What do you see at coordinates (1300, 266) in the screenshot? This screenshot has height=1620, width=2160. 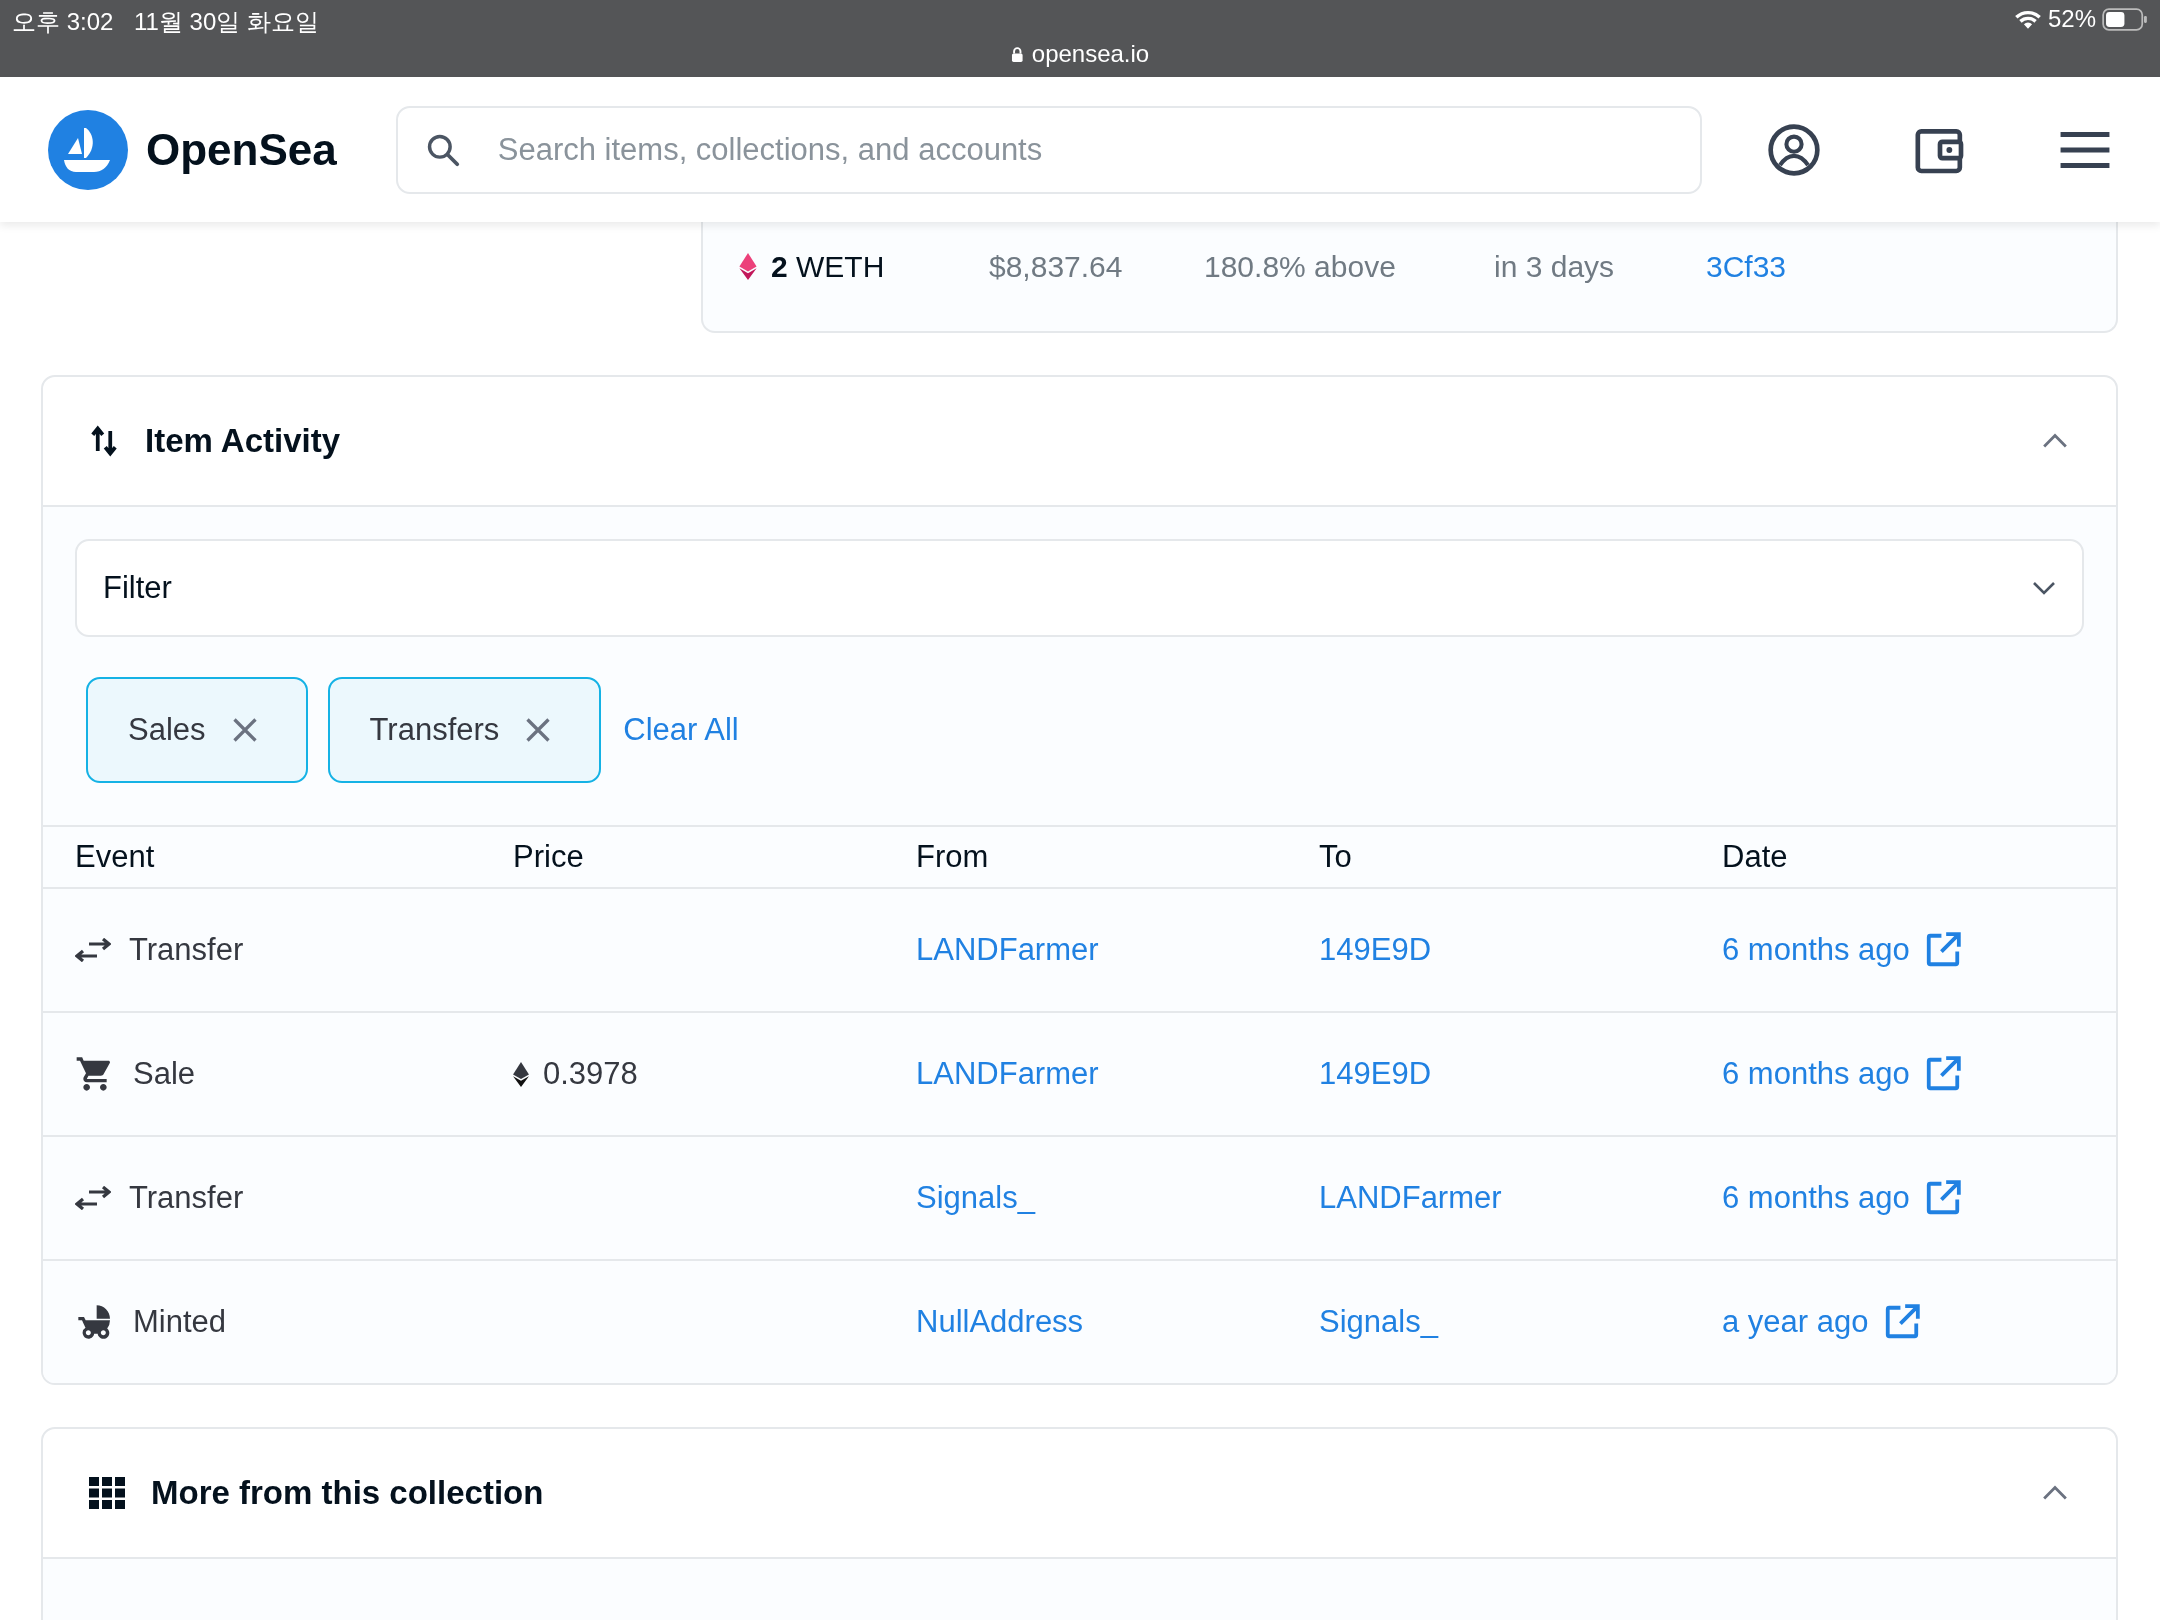 I see `floor-difference: 180.8% above` at bounding box center [1300, 266].